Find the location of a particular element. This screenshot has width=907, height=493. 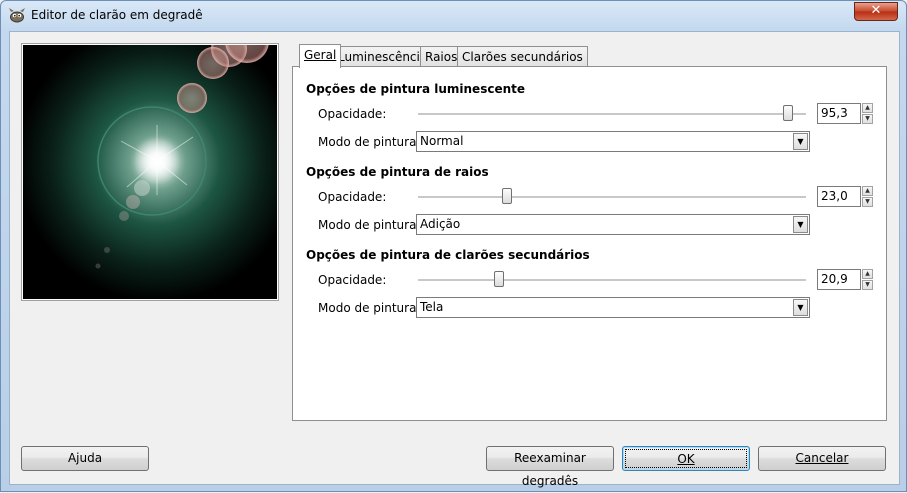

glow-mode-combo: Normal ▼ is located at coordinates (613, 141).